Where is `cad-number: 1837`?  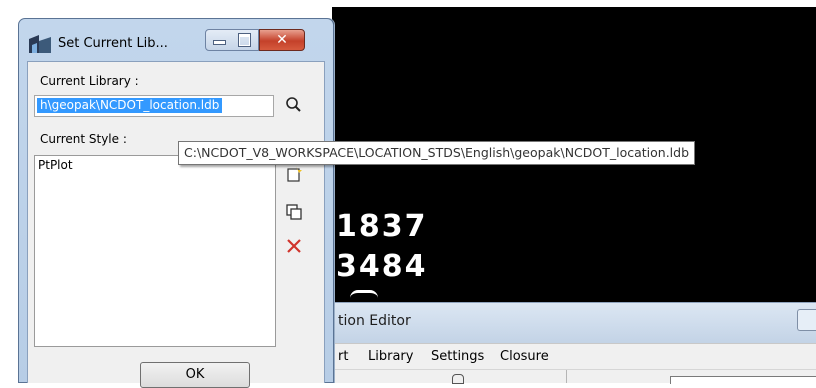
cad-number: 1837 is located at coordinates (382, 226).